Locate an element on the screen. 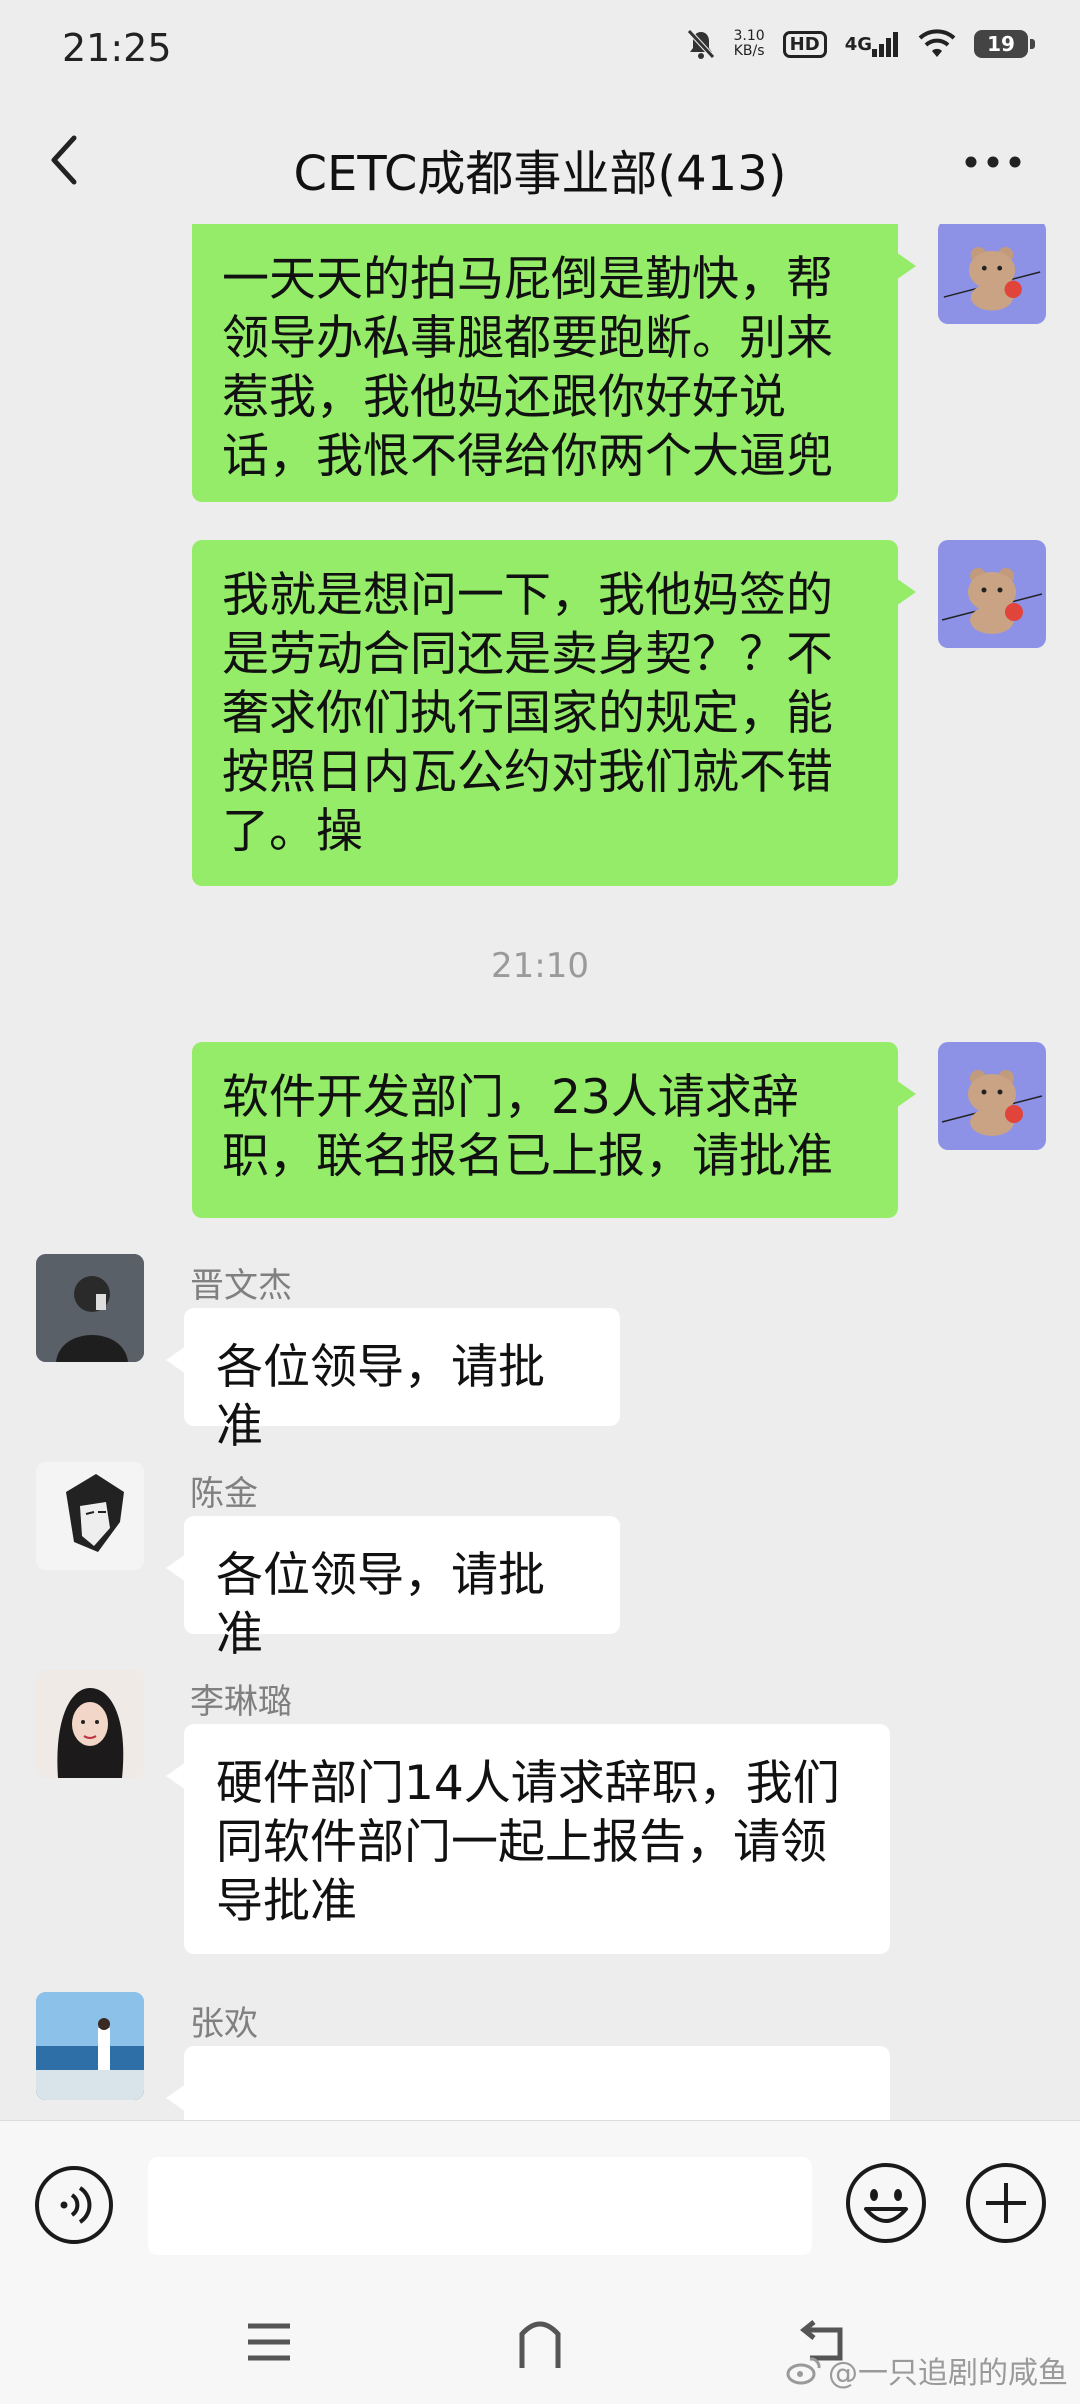 Image resolution: width=1080 pixels, height=2404 pixels. more-features-button is located at coordinates (1006, 2203).